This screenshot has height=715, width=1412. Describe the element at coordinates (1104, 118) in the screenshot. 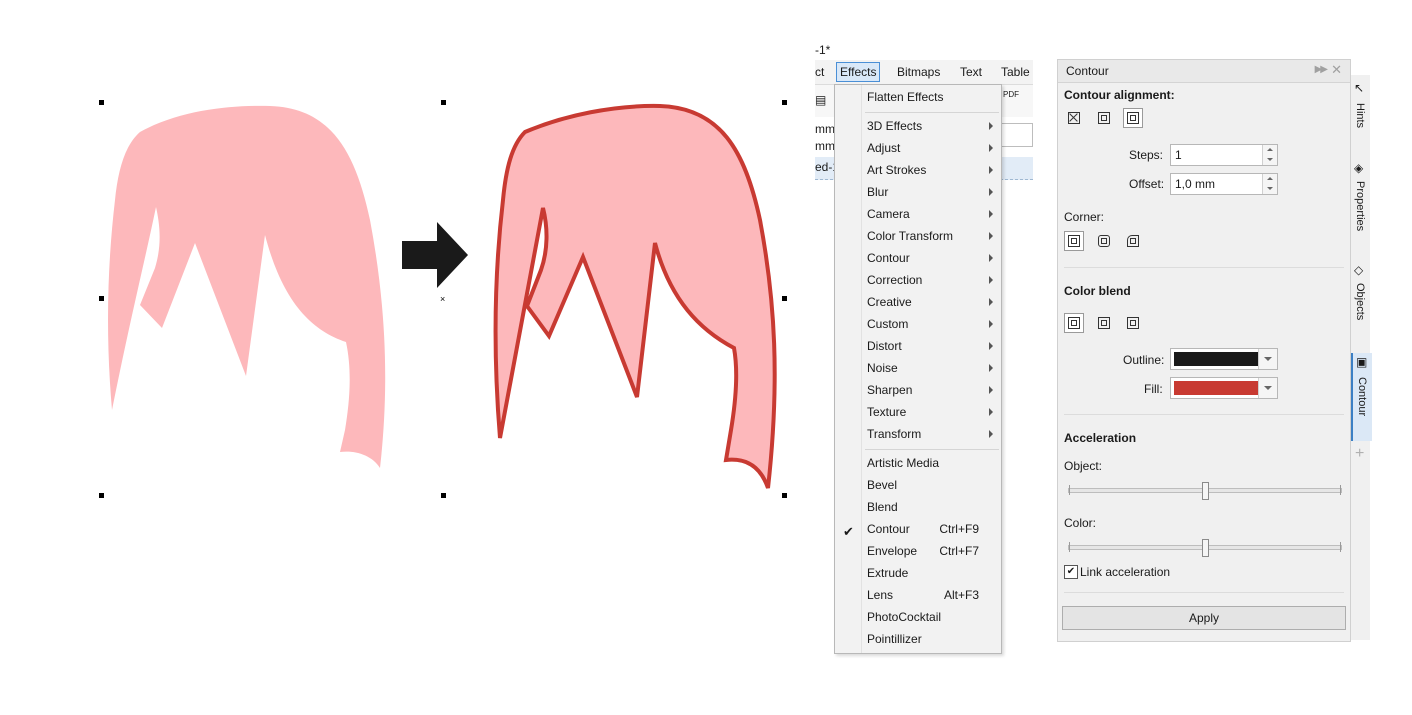

I see `inside-contour-button` at that location.